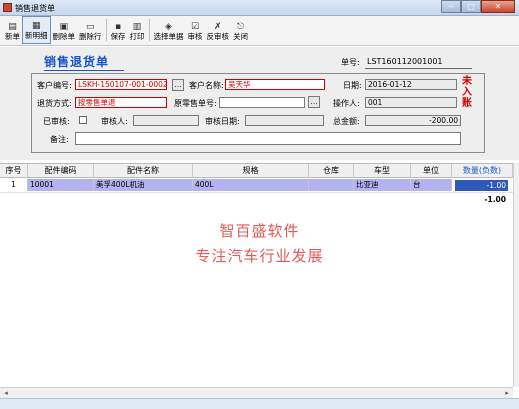 This screenshot has width=519, height=409. What do you see at coordinates (90, 36) in the screenshot?
I see `delete-row-label: 删除行` at bounding box center [90, 36].